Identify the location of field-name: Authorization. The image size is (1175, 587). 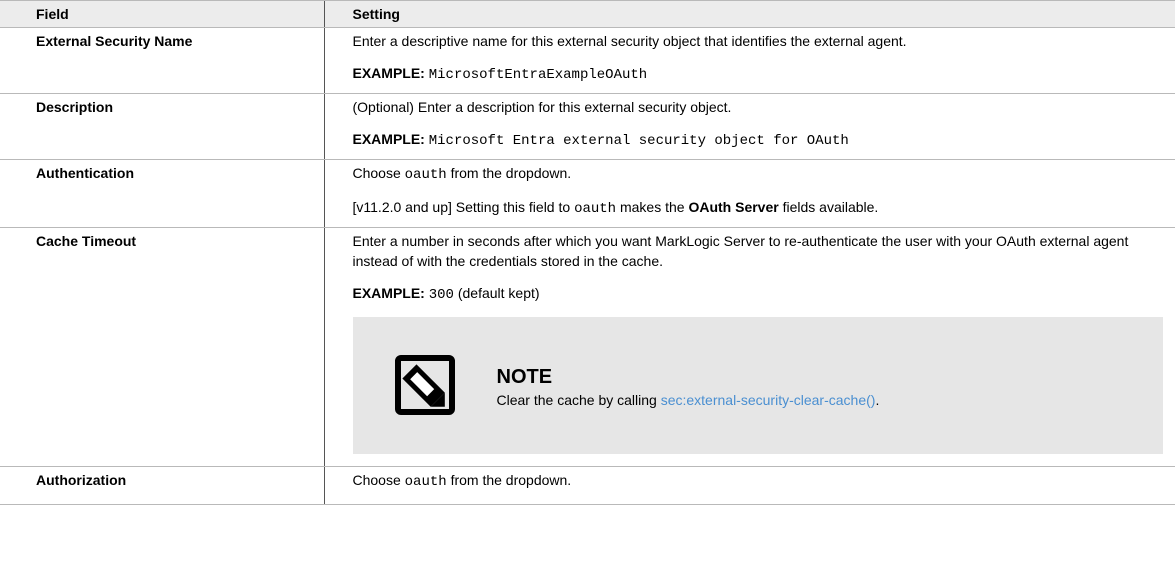
(162, 485).